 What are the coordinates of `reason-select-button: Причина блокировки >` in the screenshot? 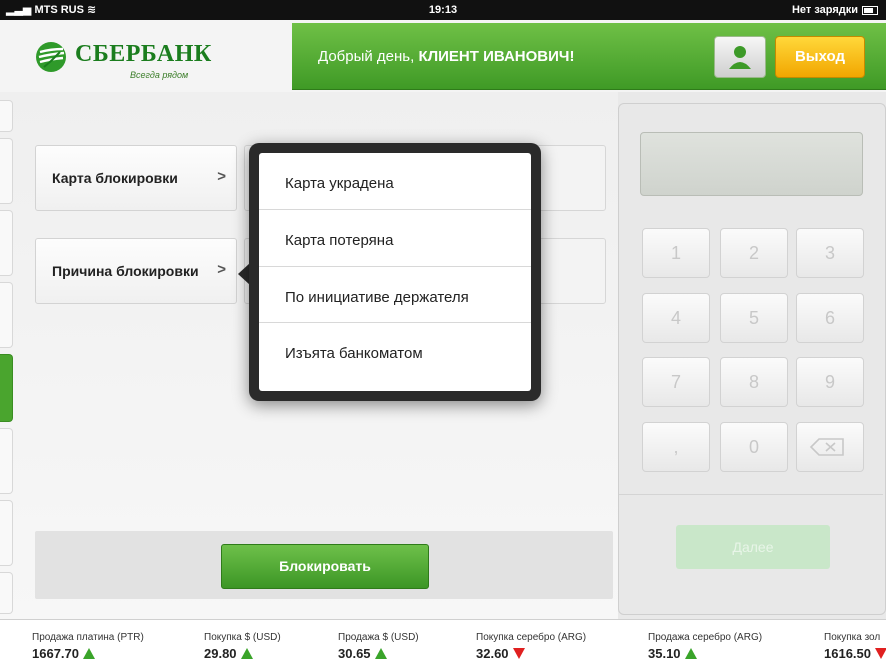 It's located at (136, 271).